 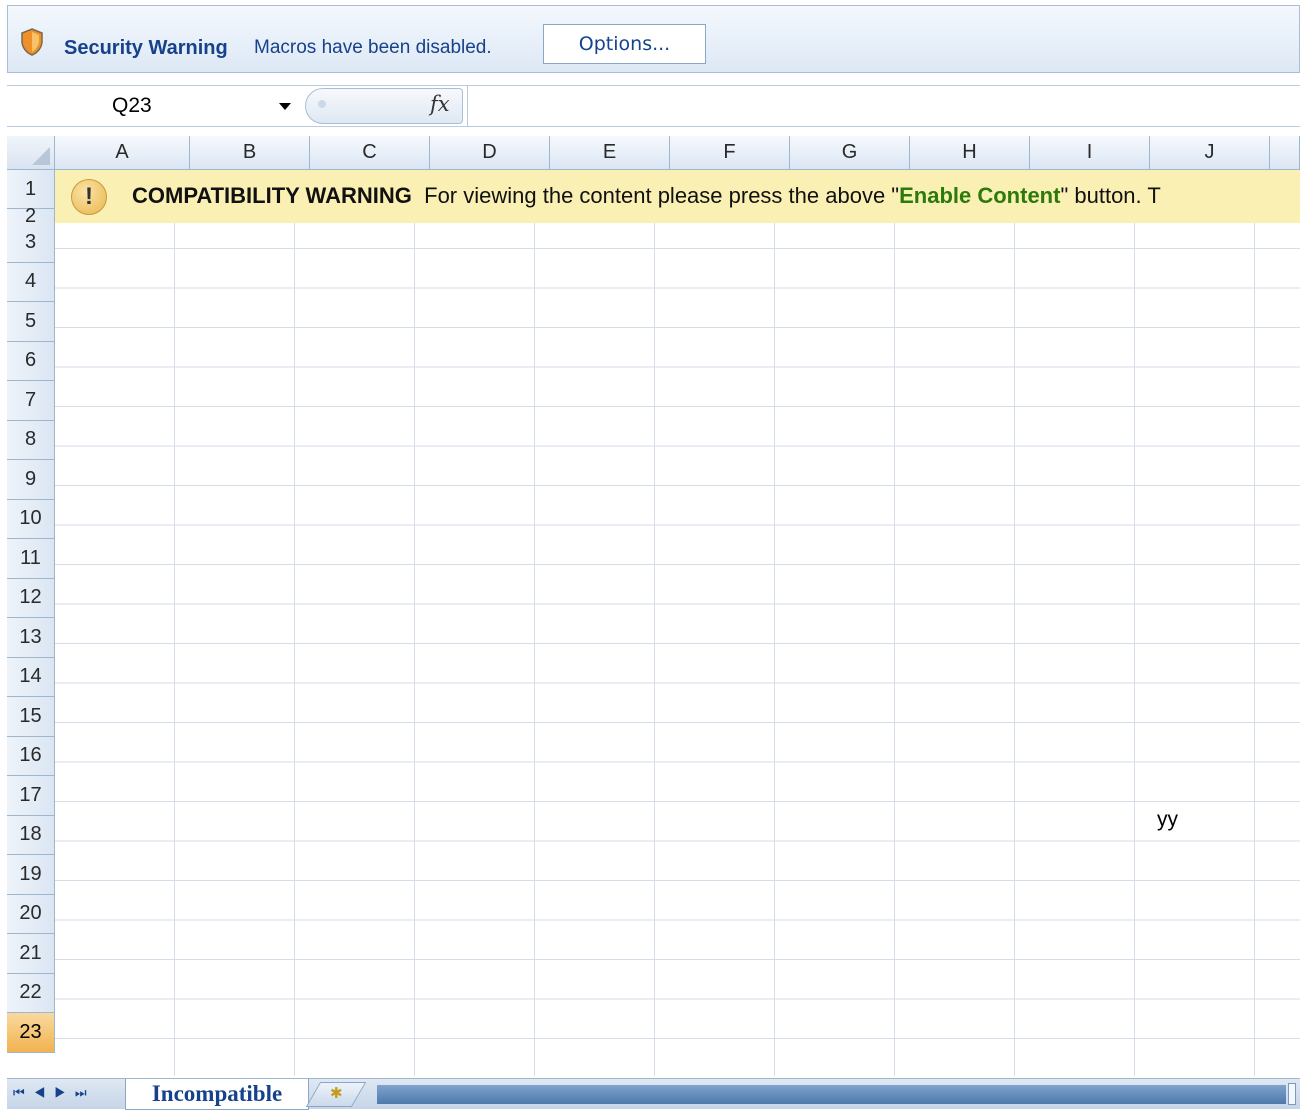 What do you see at coordinates (1285, 153) in the screenshot?
I see `column-header-partial` at bounding box center [1285, 153].